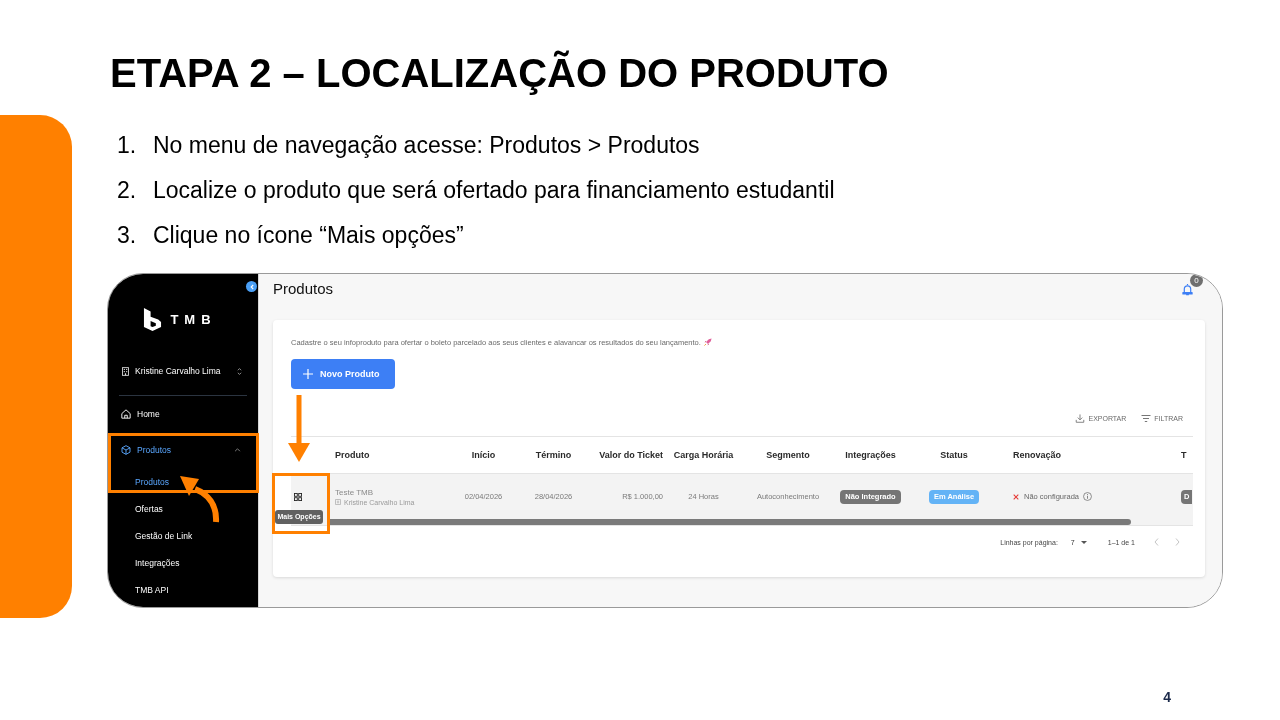 This screenshot has height=720, width=1280. Describe the element at coordinates (301, 503) in the screenshot. I see `highlight-frame` at that location.